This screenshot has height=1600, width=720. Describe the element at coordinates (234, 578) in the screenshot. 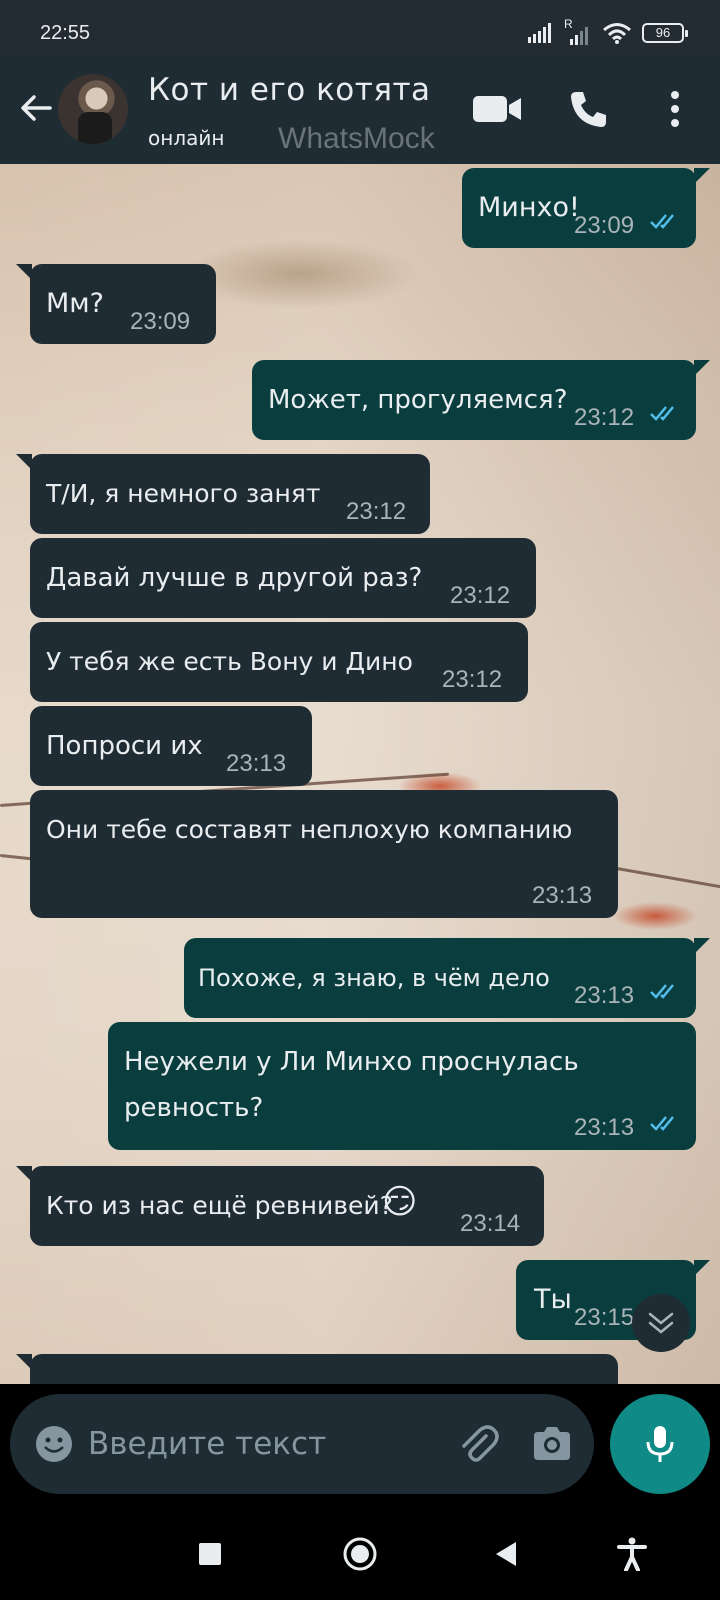

I see `message-text: Давай лучше в другой раз?` at that location.